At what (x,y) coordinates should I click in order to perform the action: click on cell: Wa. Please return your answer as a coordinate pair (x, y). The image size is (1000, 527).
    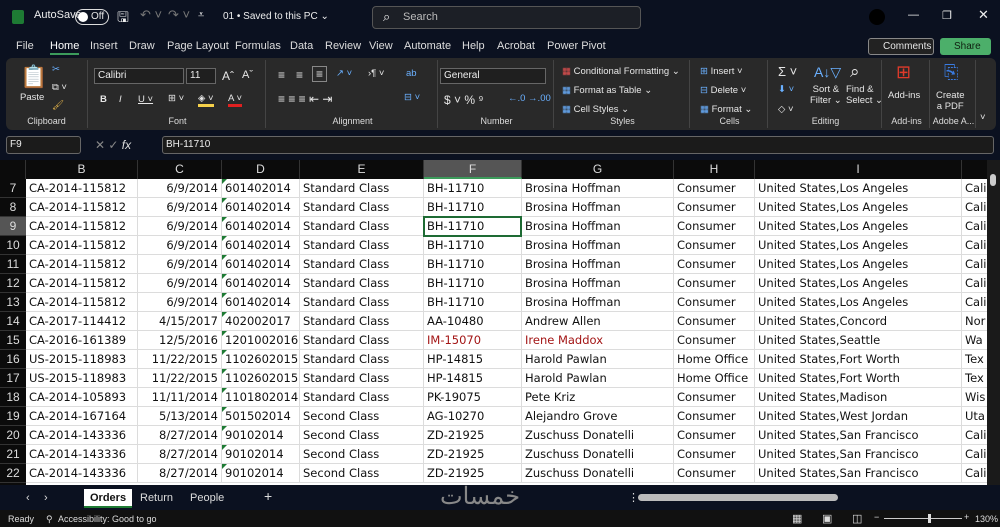
    Looking at the image, I should click on (974, 340).